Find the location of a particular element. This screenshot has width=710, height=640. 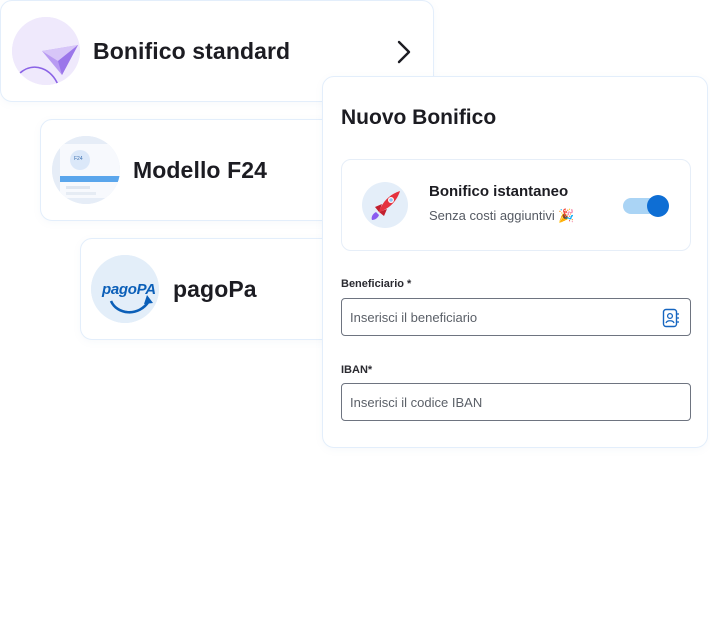

option-pagopa: pagoPA pagoPa is located at coordinates (210, 289).